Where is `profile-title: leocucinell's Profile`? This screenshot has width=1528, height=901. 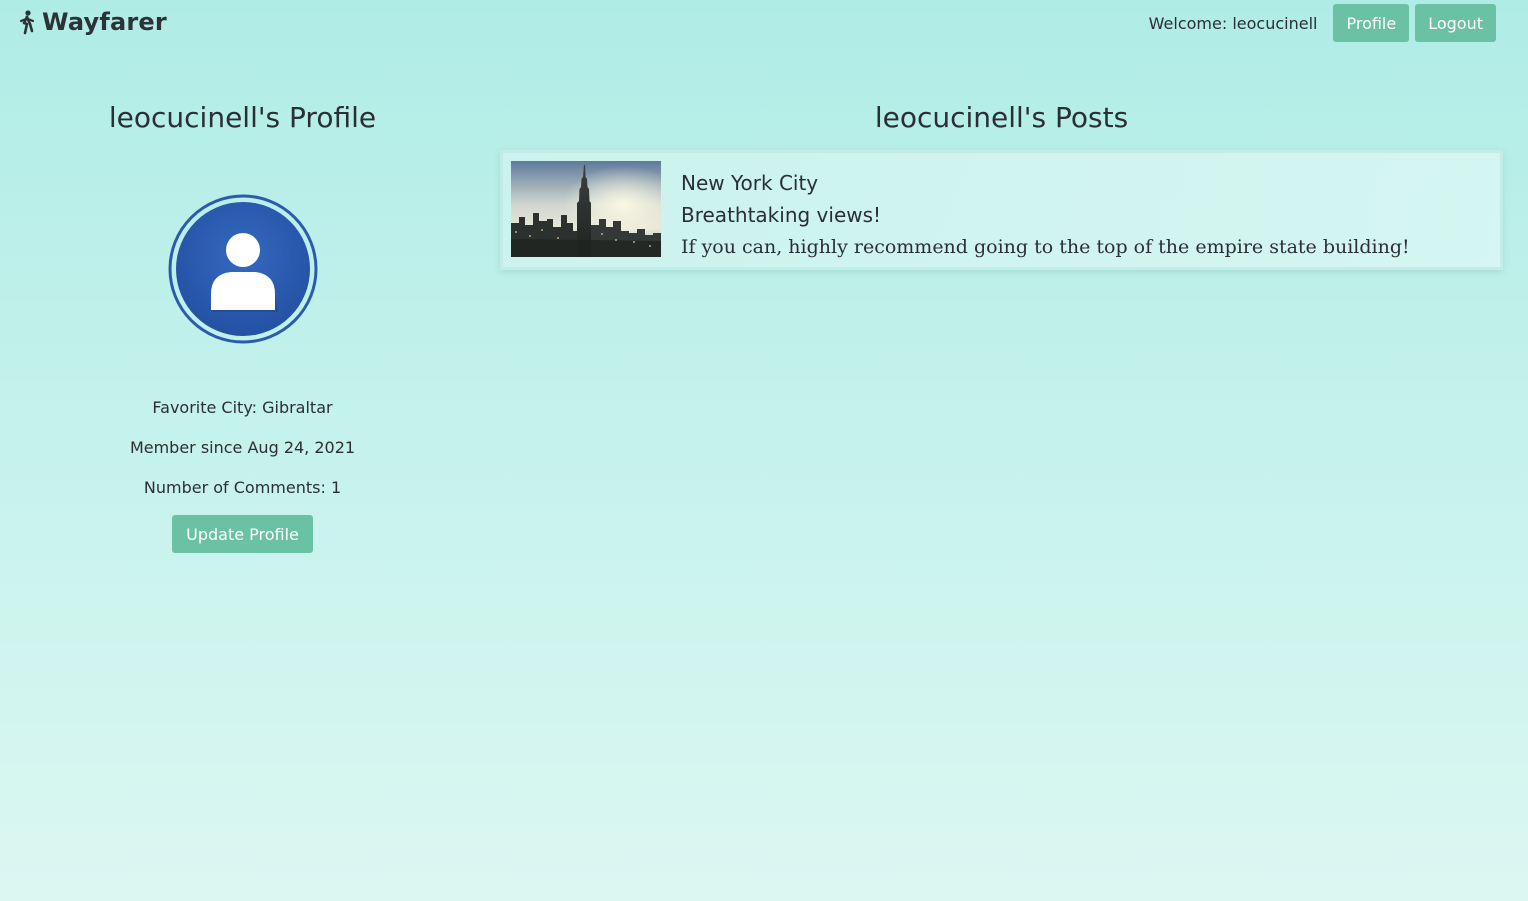 profile-title: leocucinell's Profile is located at coordinates (242, 117).